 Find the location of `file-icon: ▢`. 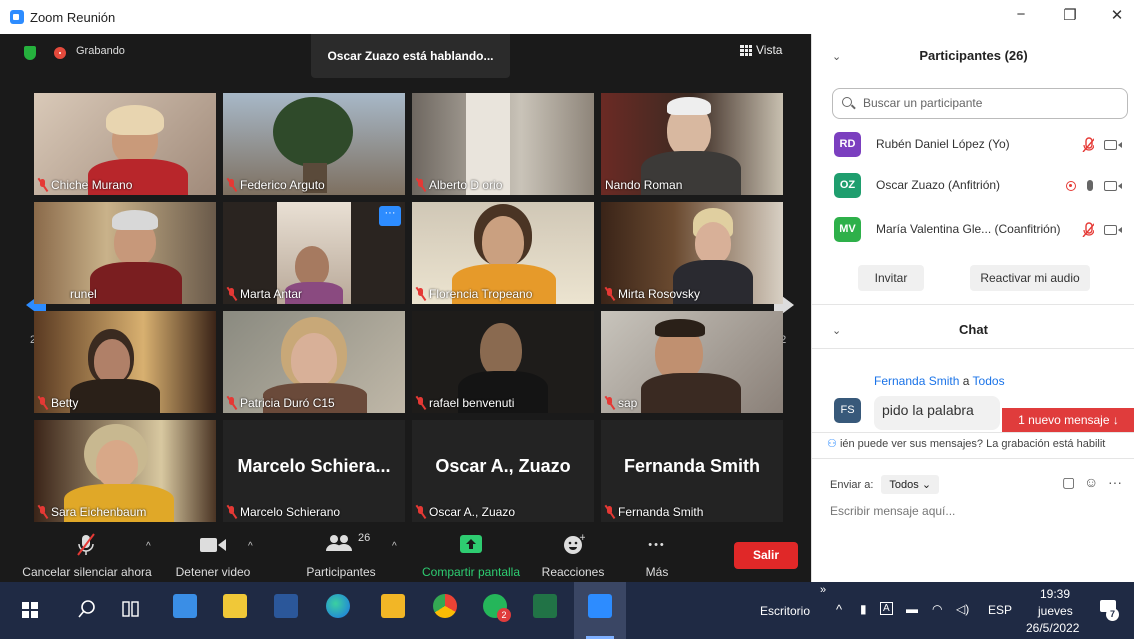

file-icon: ▢ is located at coordinates (1068, 482).